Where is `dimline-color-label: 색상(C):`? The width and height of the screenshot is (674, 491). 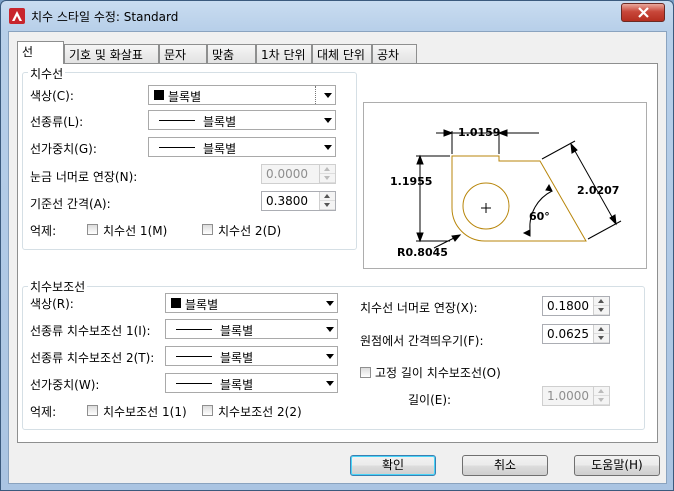 dimline-color-label: 색상(C): is located at coordinates (52, 96).